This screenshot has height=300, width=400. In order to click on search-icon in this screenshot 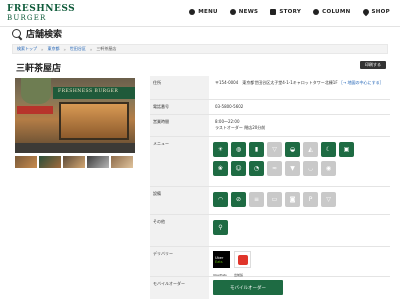, I will do `click(17, 33)`.